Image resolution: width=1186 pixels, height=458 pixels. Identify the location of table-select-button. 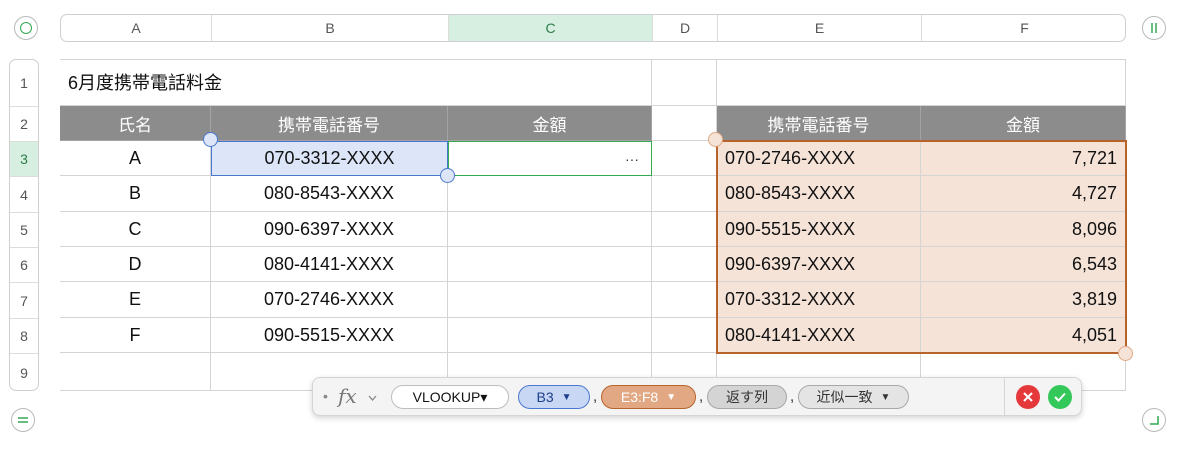
(26, 28).